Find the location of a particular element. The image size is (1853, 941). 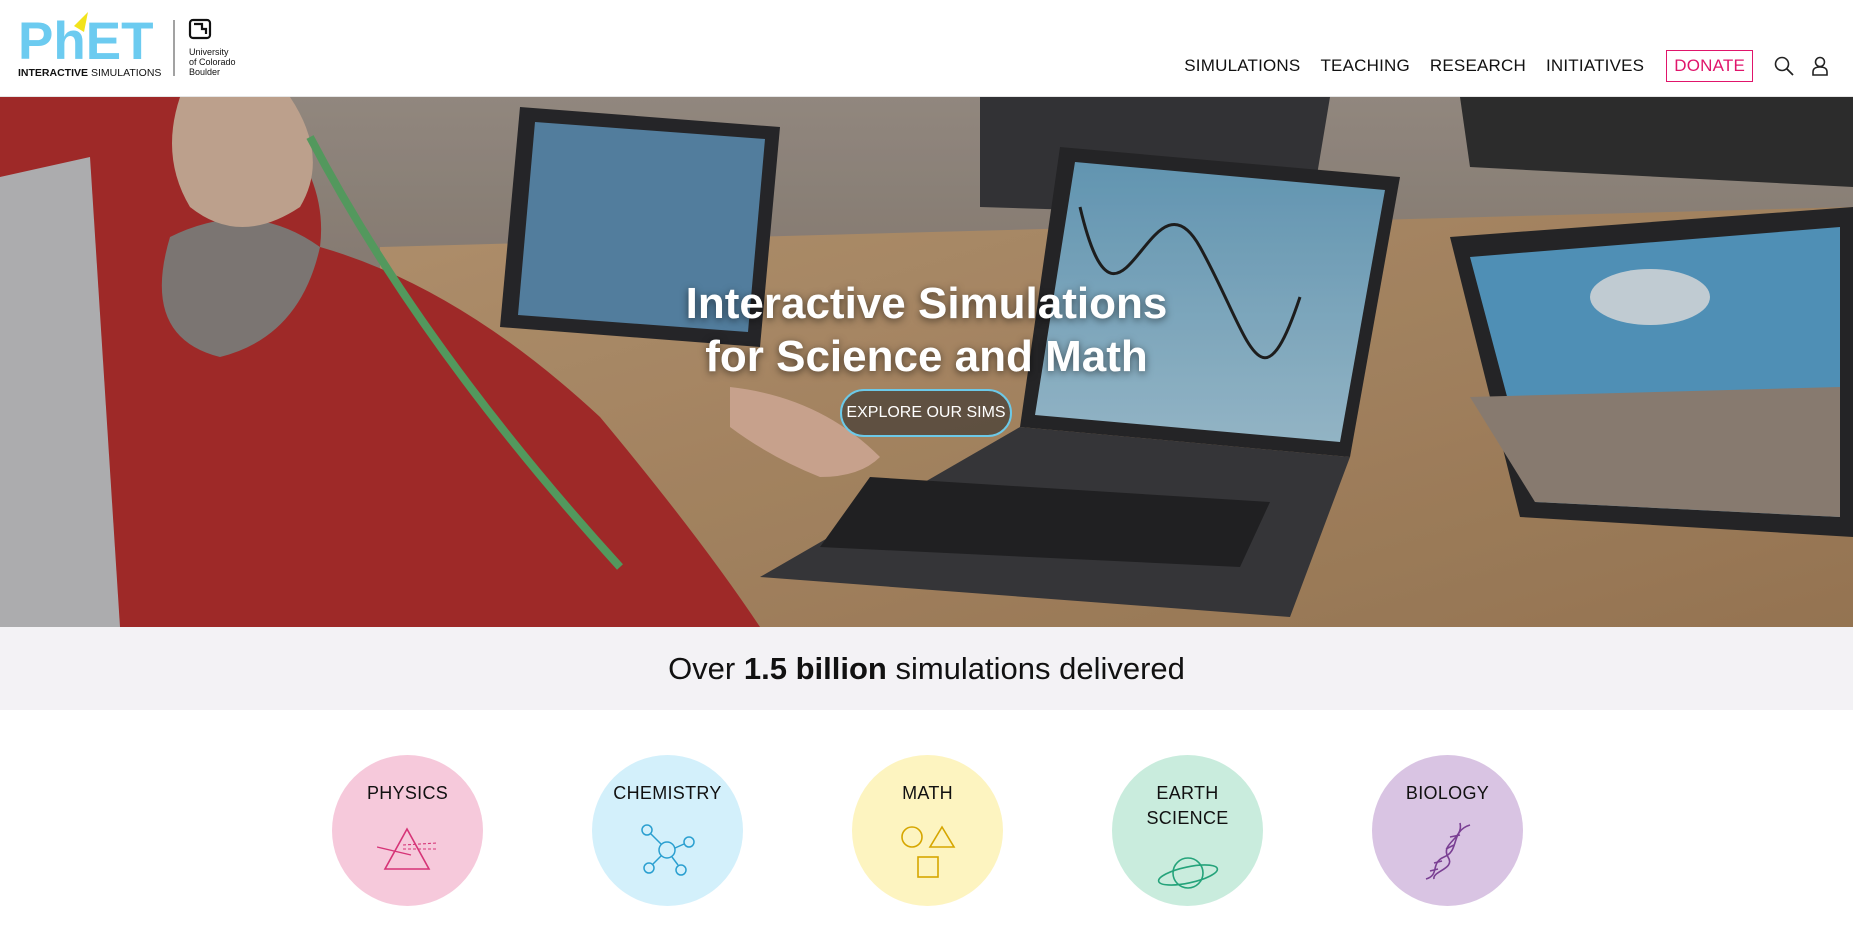

nav-initiatives: INITIATIVES is located at coordinates (1595, 66).